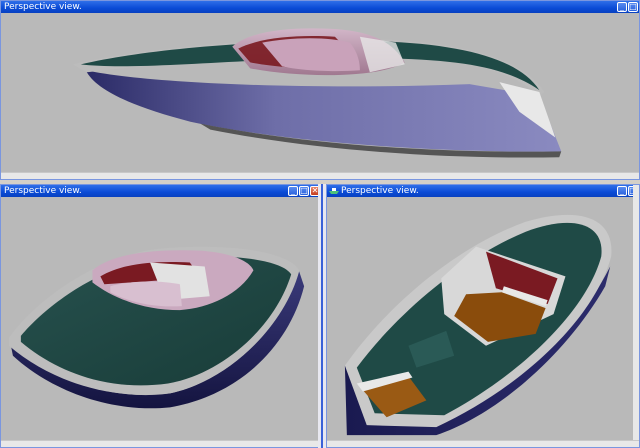 Image resolution: width=640 pixels, height=448 pixels. What do you see at coordinates (161, 191) in the screenshot?
I see `viewport-title-bar: Perspective view. _ □ ✕` at bounding box center [161, 191].